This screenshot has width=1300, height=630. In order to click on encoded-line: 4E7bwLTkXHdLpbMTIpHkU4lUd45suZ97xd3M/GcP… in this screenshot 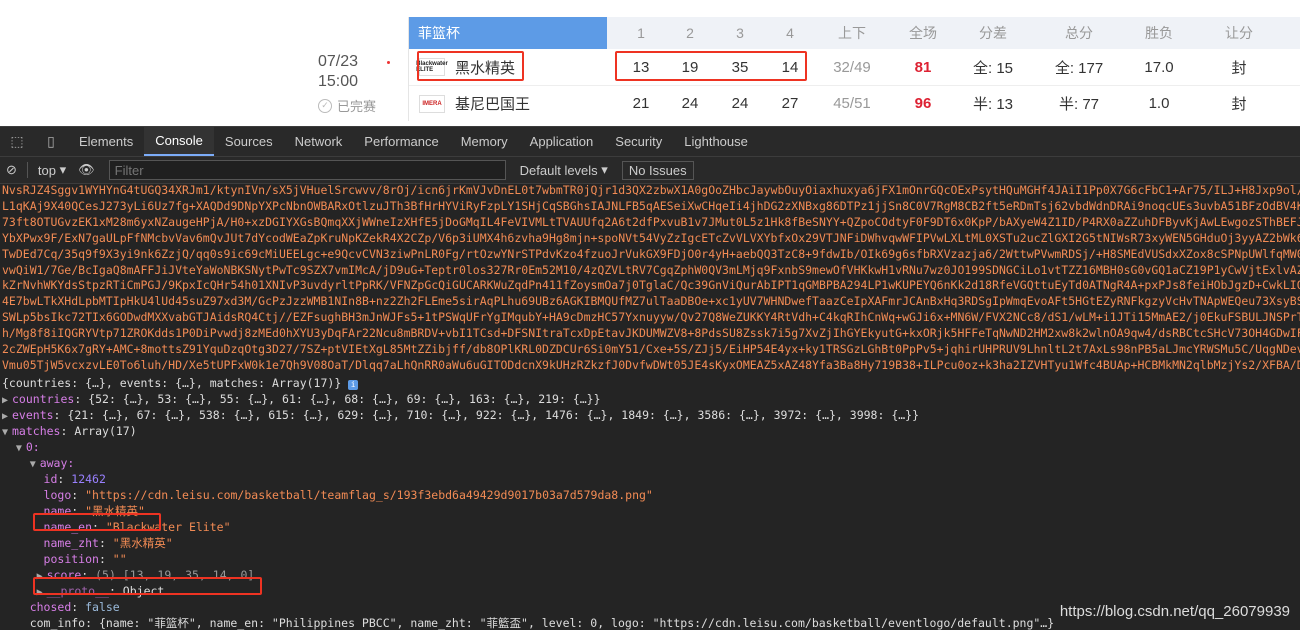, I will do `click(651, 301)`.